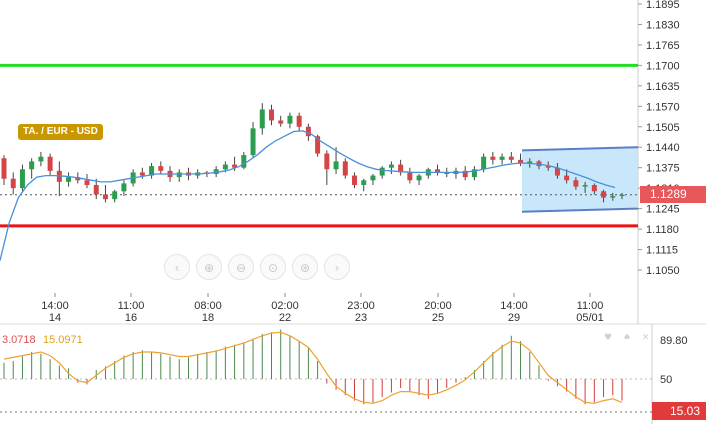 The image size is (706, 424). Describe the element at coordinates (361, 318) in the screenshot. I see `date-tick-label: 23` at that location.